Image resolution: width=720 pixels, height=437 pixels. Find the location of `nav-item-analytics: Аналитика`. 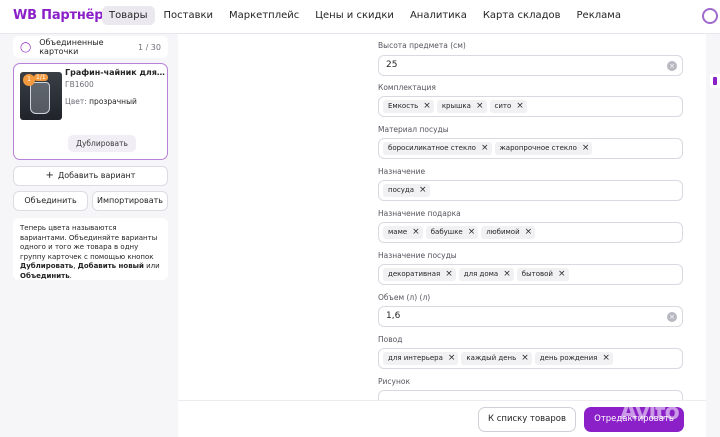

nav-item-analytics: Аналитика is located at coordinates (438, 15).